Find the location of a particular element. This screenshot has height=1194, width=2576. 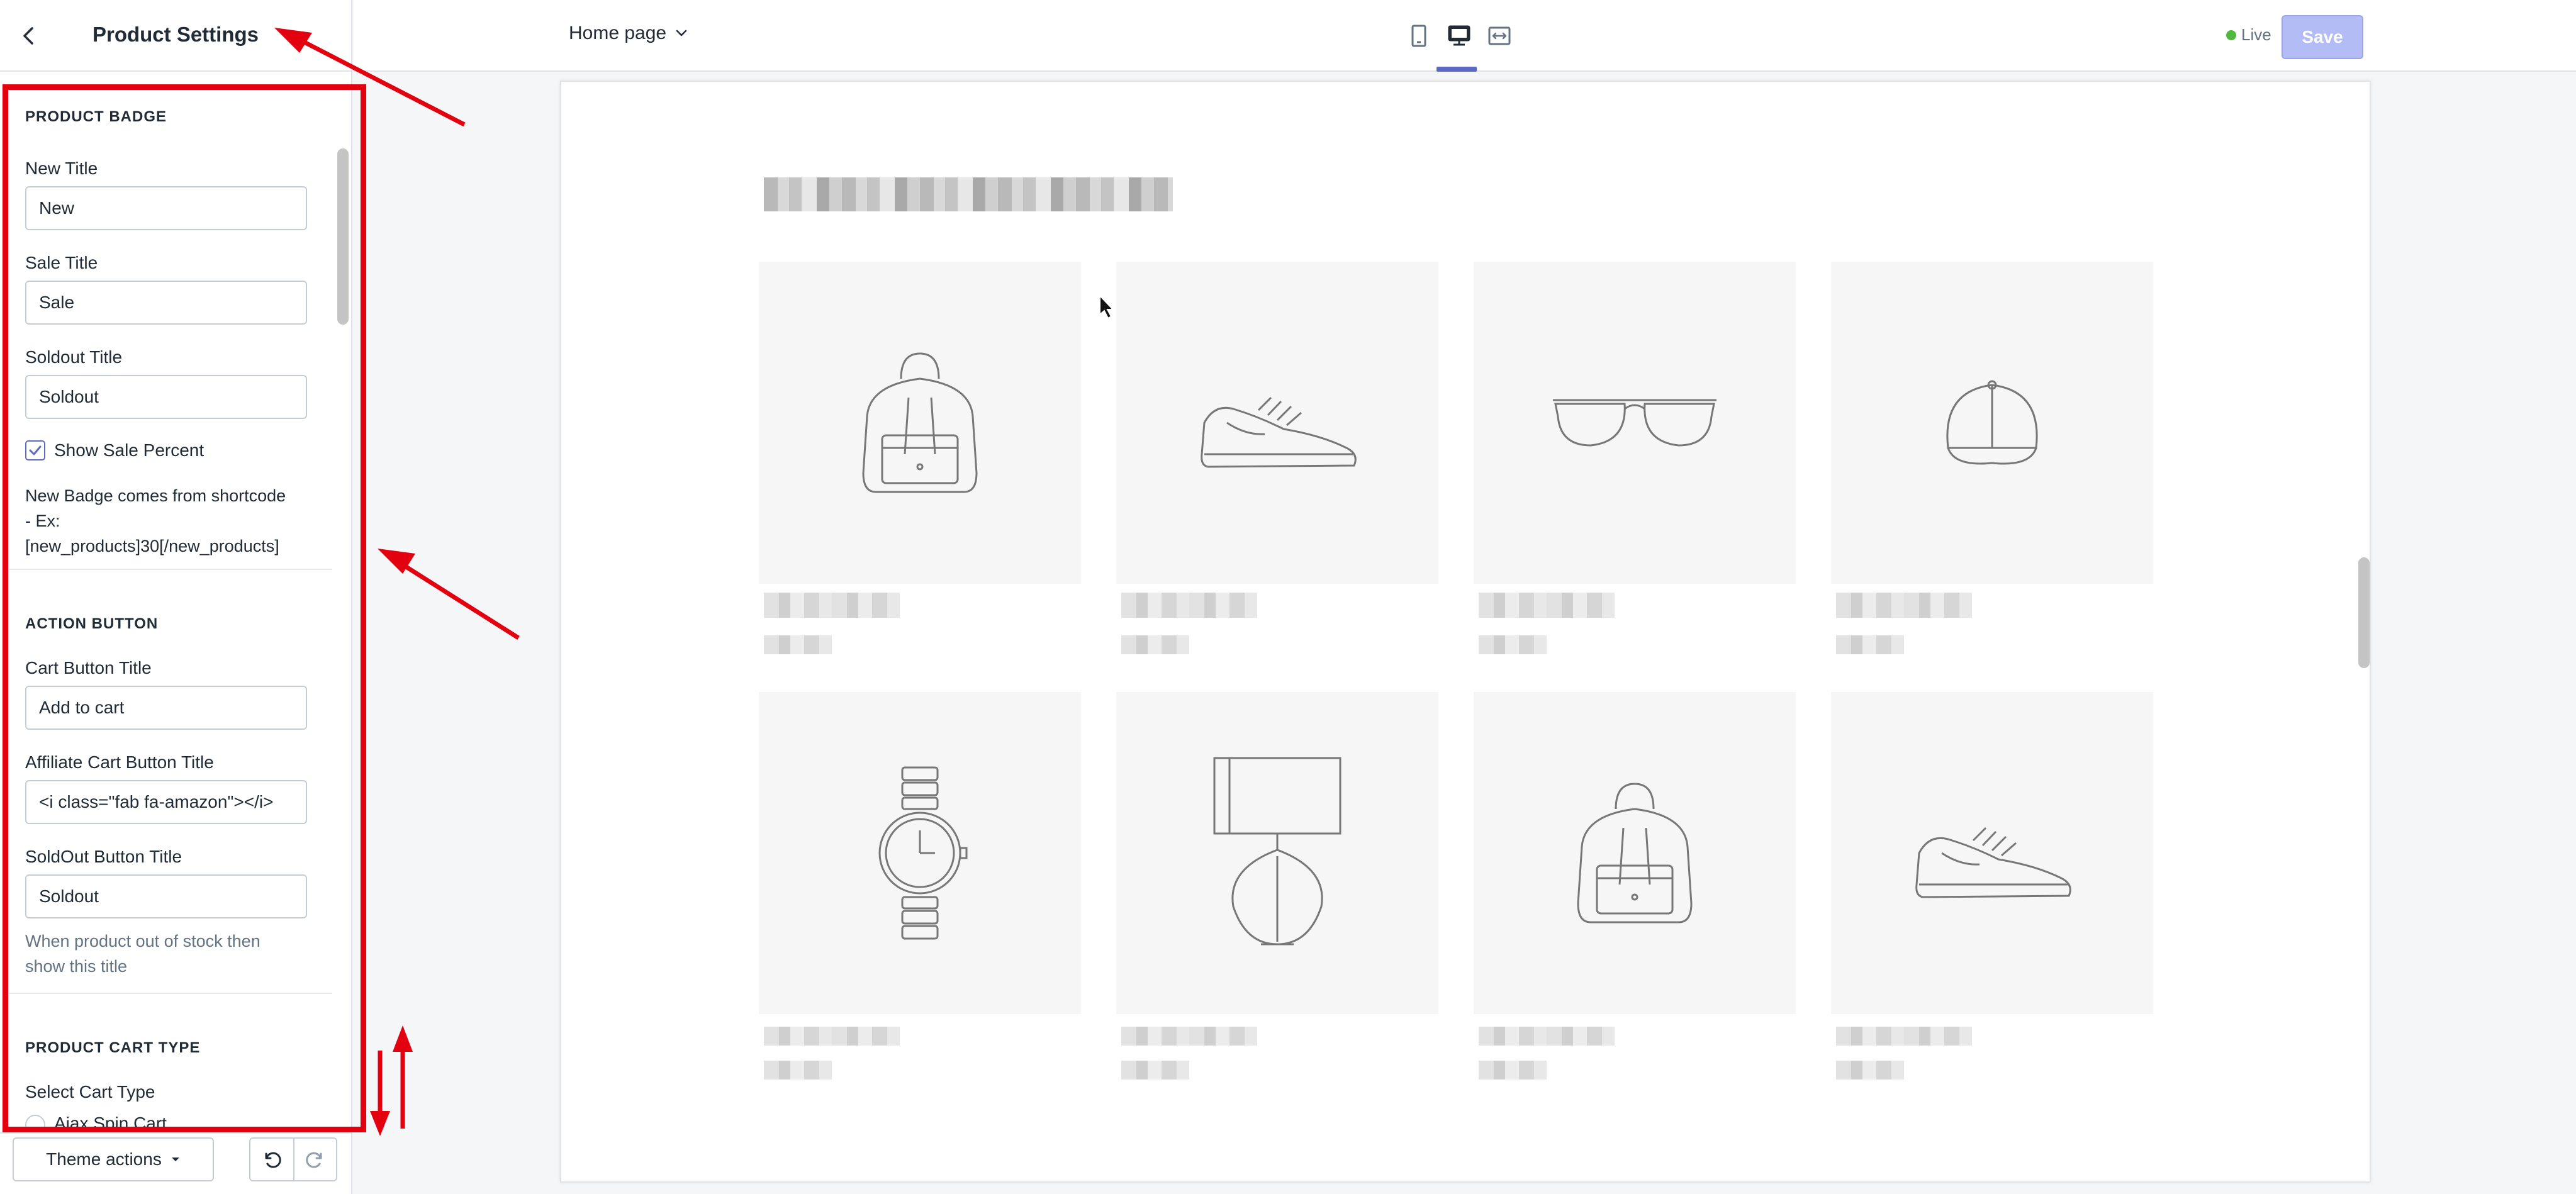

desktop-view-button is located at coordinates (1459, 35).